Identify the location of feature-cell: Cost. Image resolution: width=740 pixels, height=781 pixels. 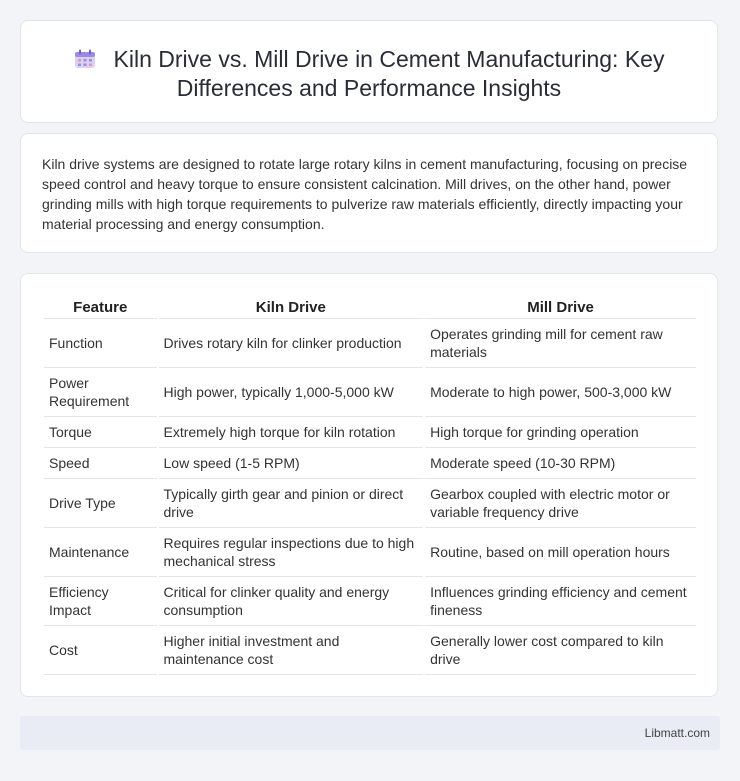
(100, 650).